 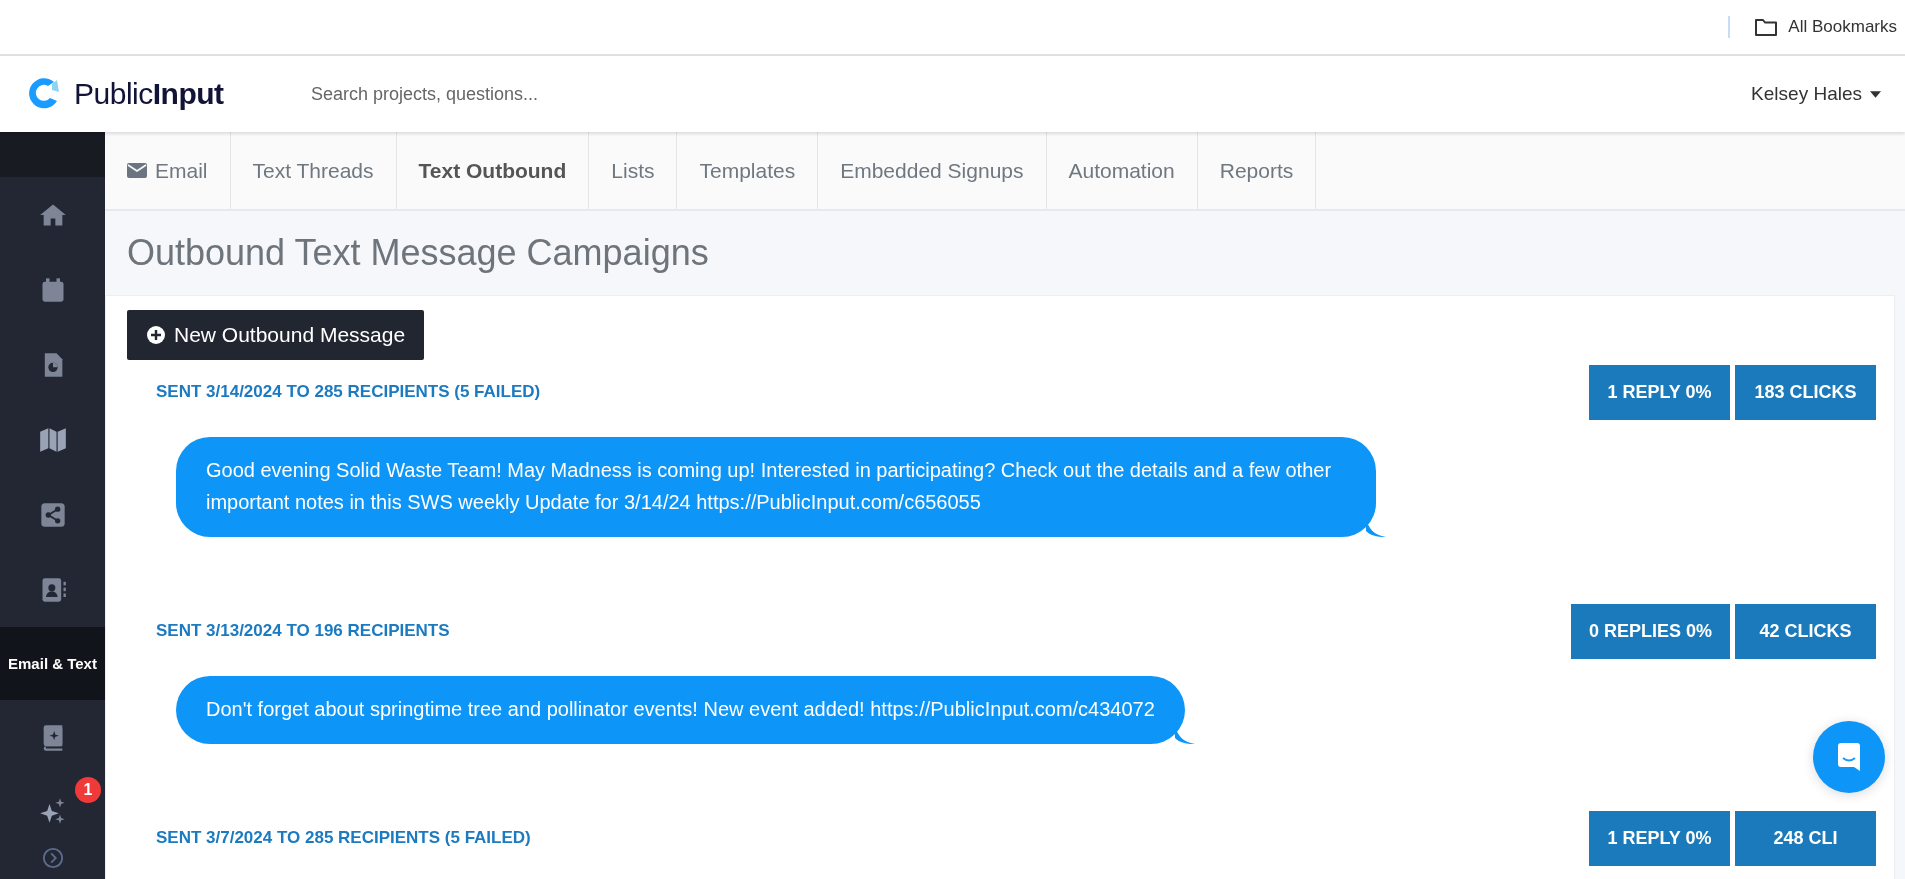 What do you see at coordinates (1805, 631) in the screenshot?
I see `clicks-badge: 42 CLICKS` at bounding box center [1805, 631].